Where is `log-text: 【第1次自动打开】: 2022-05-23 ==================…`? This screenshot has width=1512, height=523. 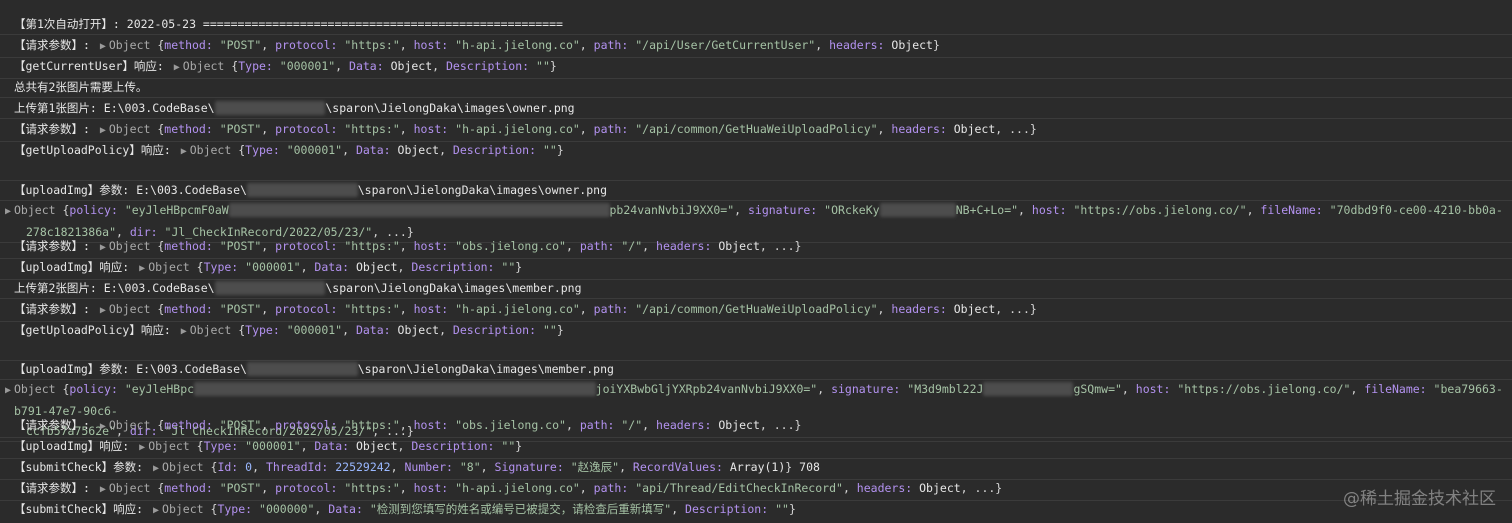
log-text: 【第1次自动打开】: 2022-05-23 ==================… is located at coordinates (288, 24).